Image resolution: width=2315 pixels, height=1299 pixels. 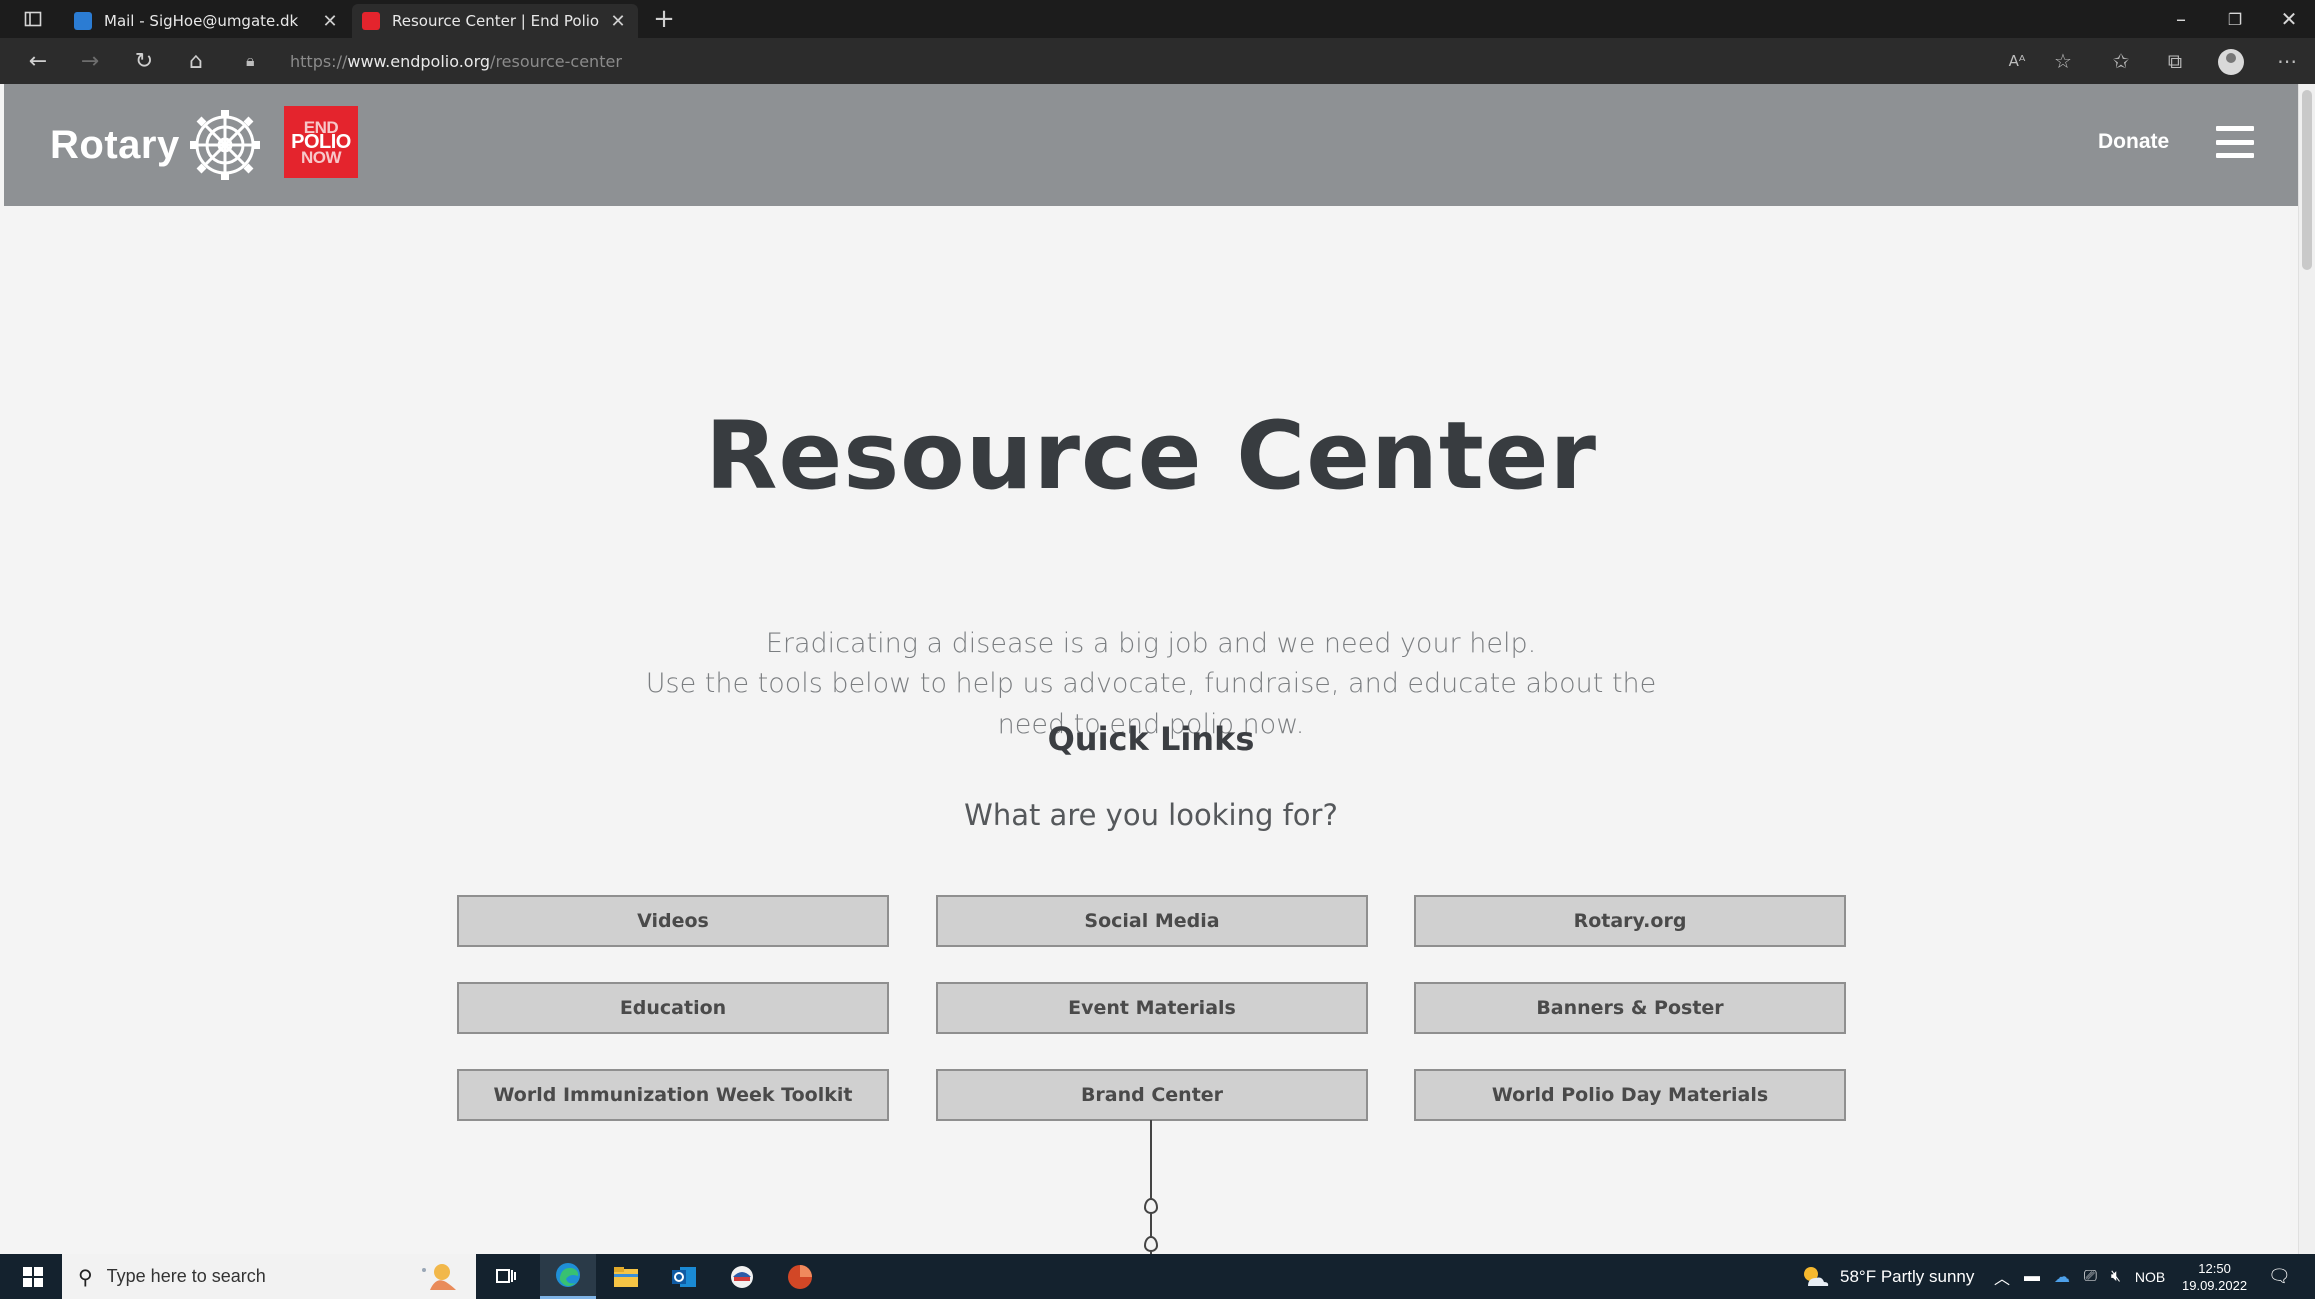 What do you see at coordinates (115, 144) in the screenshot?
I see `rotary-wordmark: Rotary` at bounding box center [115, 144].